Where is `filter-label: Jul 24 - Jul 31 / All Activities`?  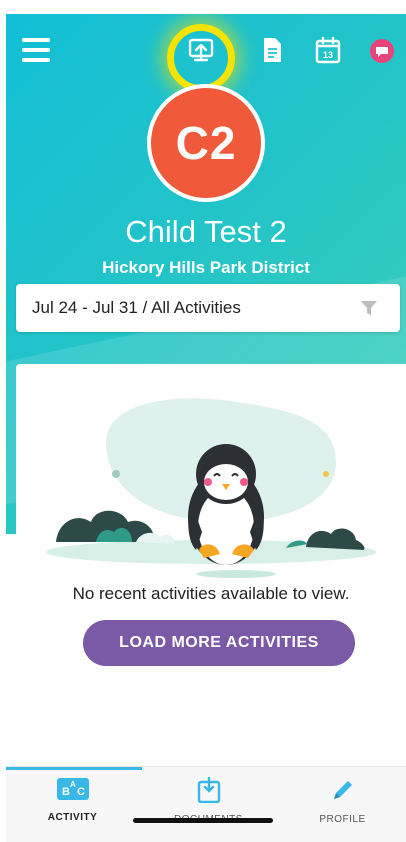
filter-label: Jul 24 - Jul 31 / All Activities is located at coordinates (136, 307).